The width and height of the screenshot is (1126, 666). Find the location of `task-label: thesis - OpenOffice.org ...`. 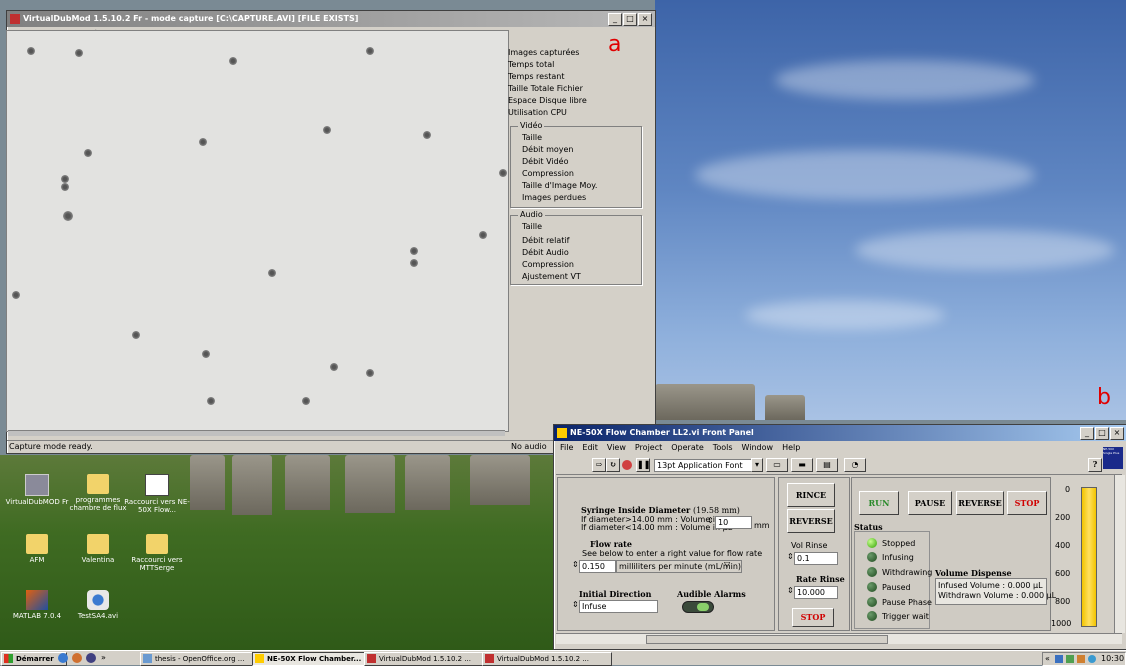

task-label: thesis - OpenOffice.org ... is located at coordinates (200, 659).